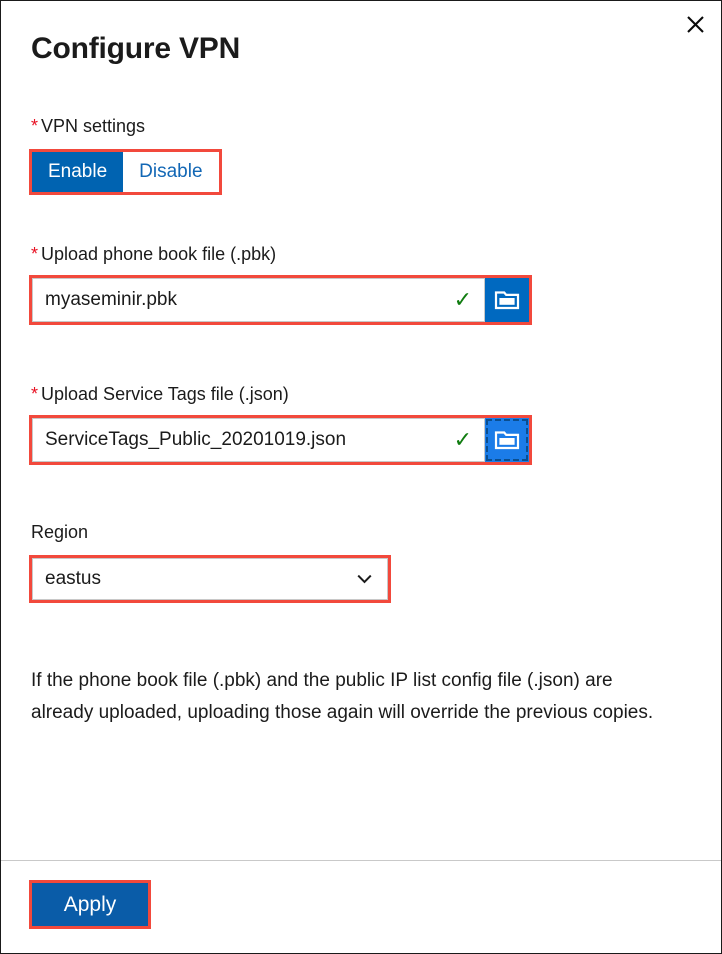 The image size is (722, 954). Describe the element at coordinates (78, 172) in the screenshot. I see `vpn-enable-button: Enable` at that location.